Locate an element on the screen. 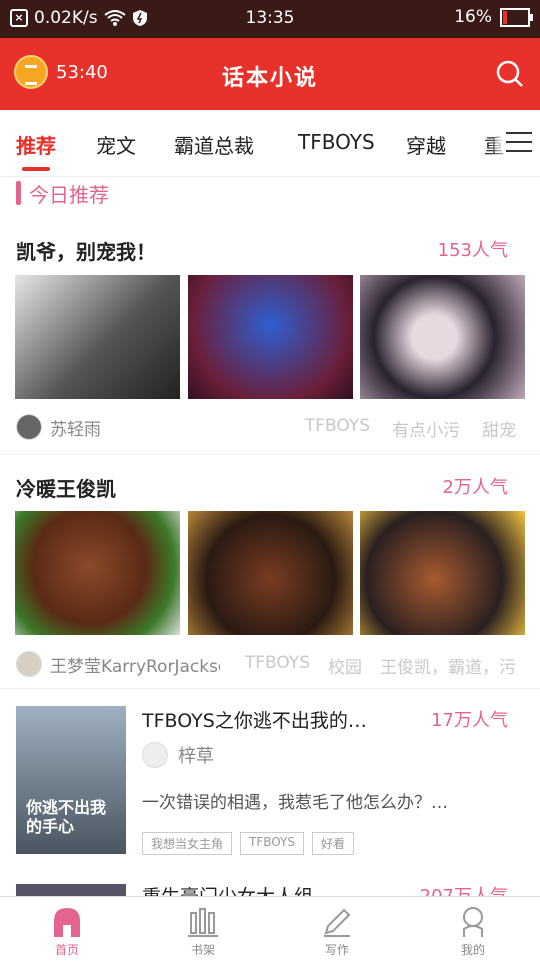 The image size is (540, 961). nav-bookshelf: 书架 is located at coordinates (203, 931).